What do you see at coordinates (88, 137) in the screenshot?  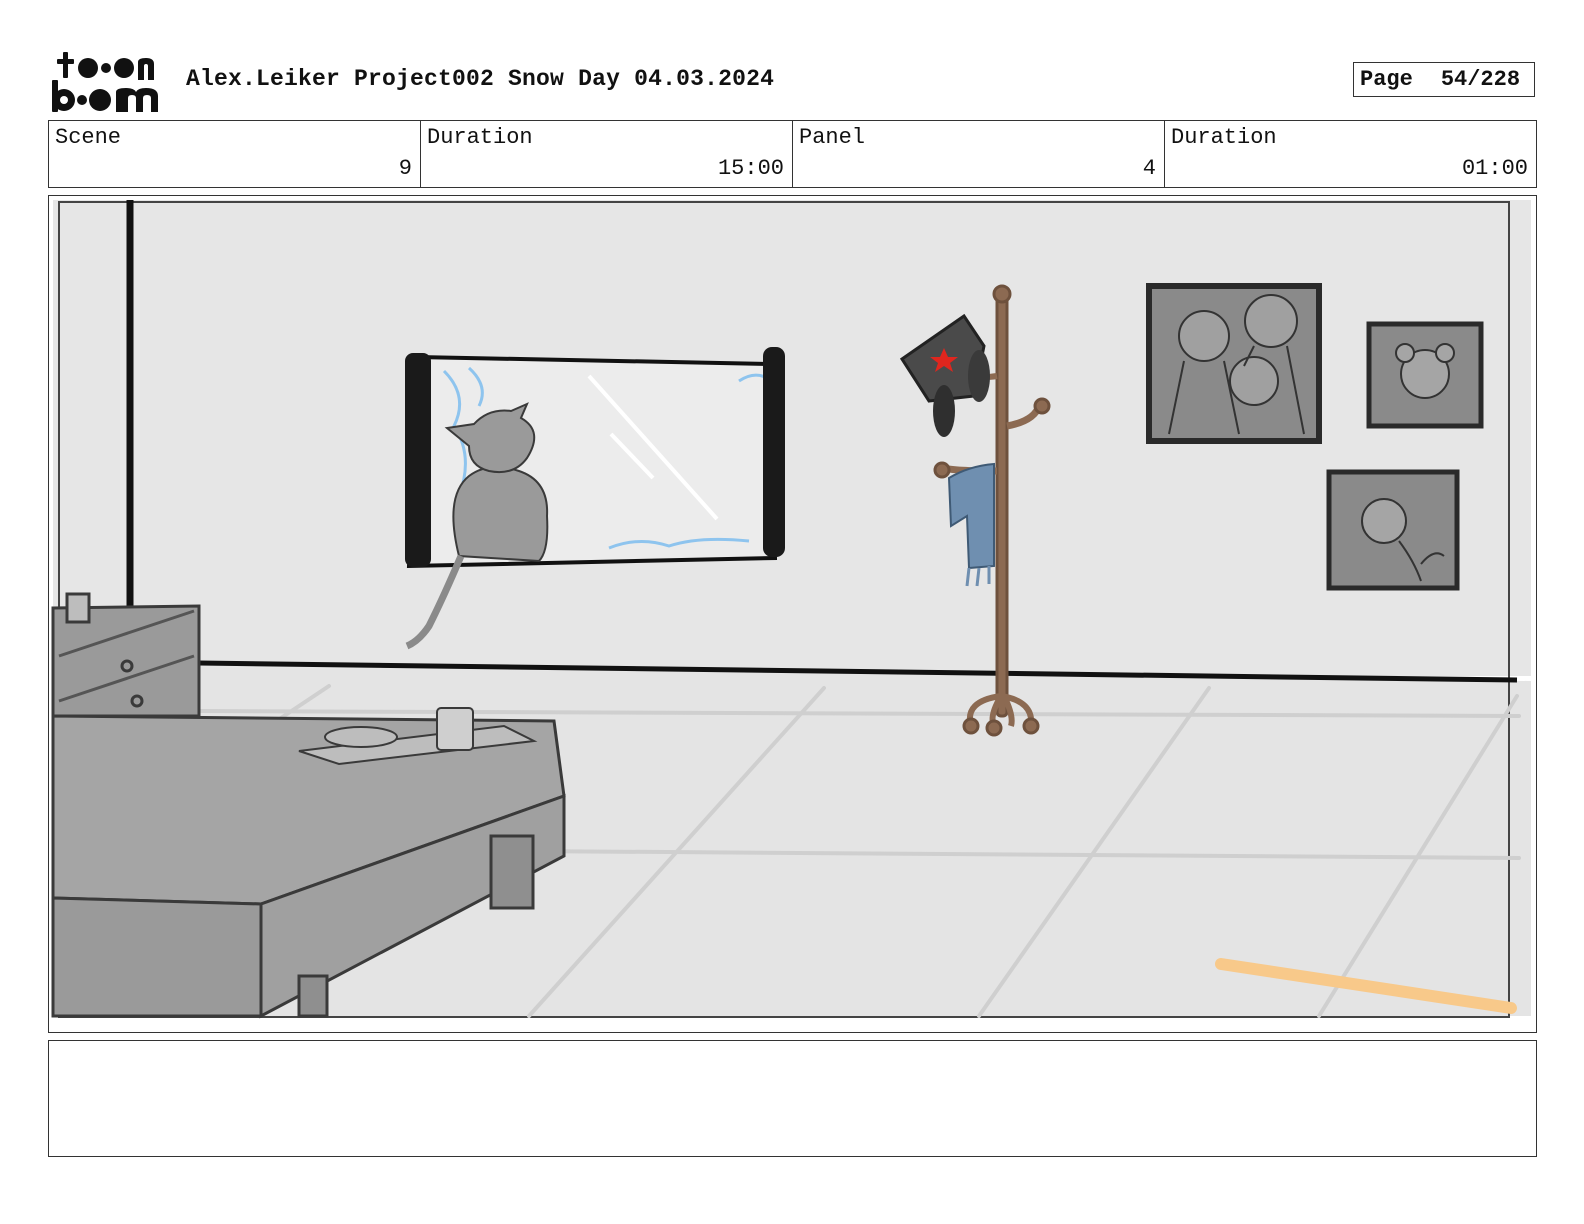 I see `scene-label: Scene` at bounding box center [88, 137].